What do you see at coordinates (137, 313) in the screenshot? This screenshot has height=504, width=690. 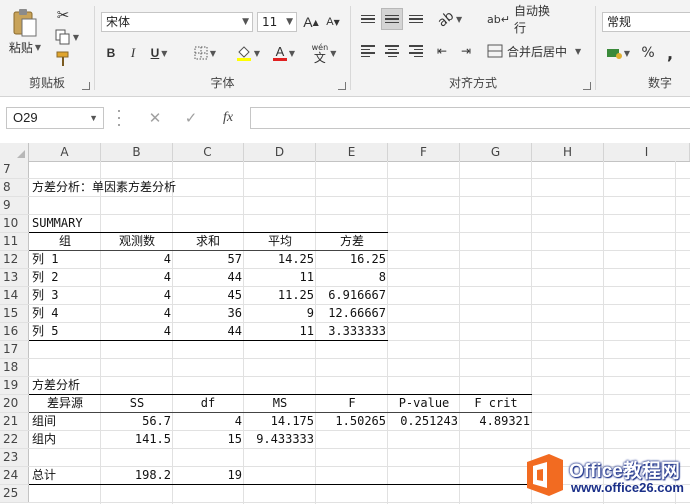 I see `cell-b15: 4` at bounding box center [137, 313].